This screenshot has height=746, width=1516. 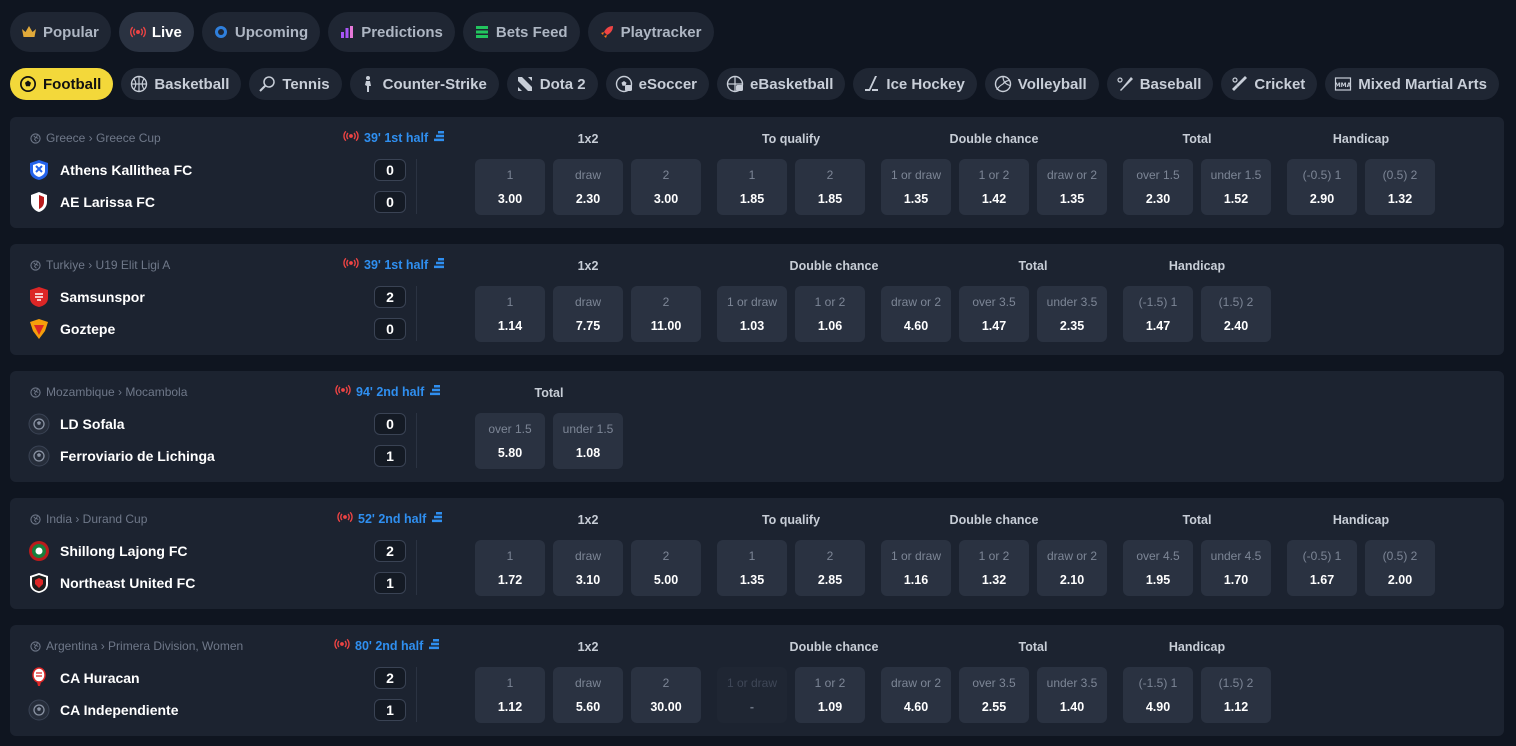 I want to click on team-row: CA Independiente, so click(x=103, y=710).